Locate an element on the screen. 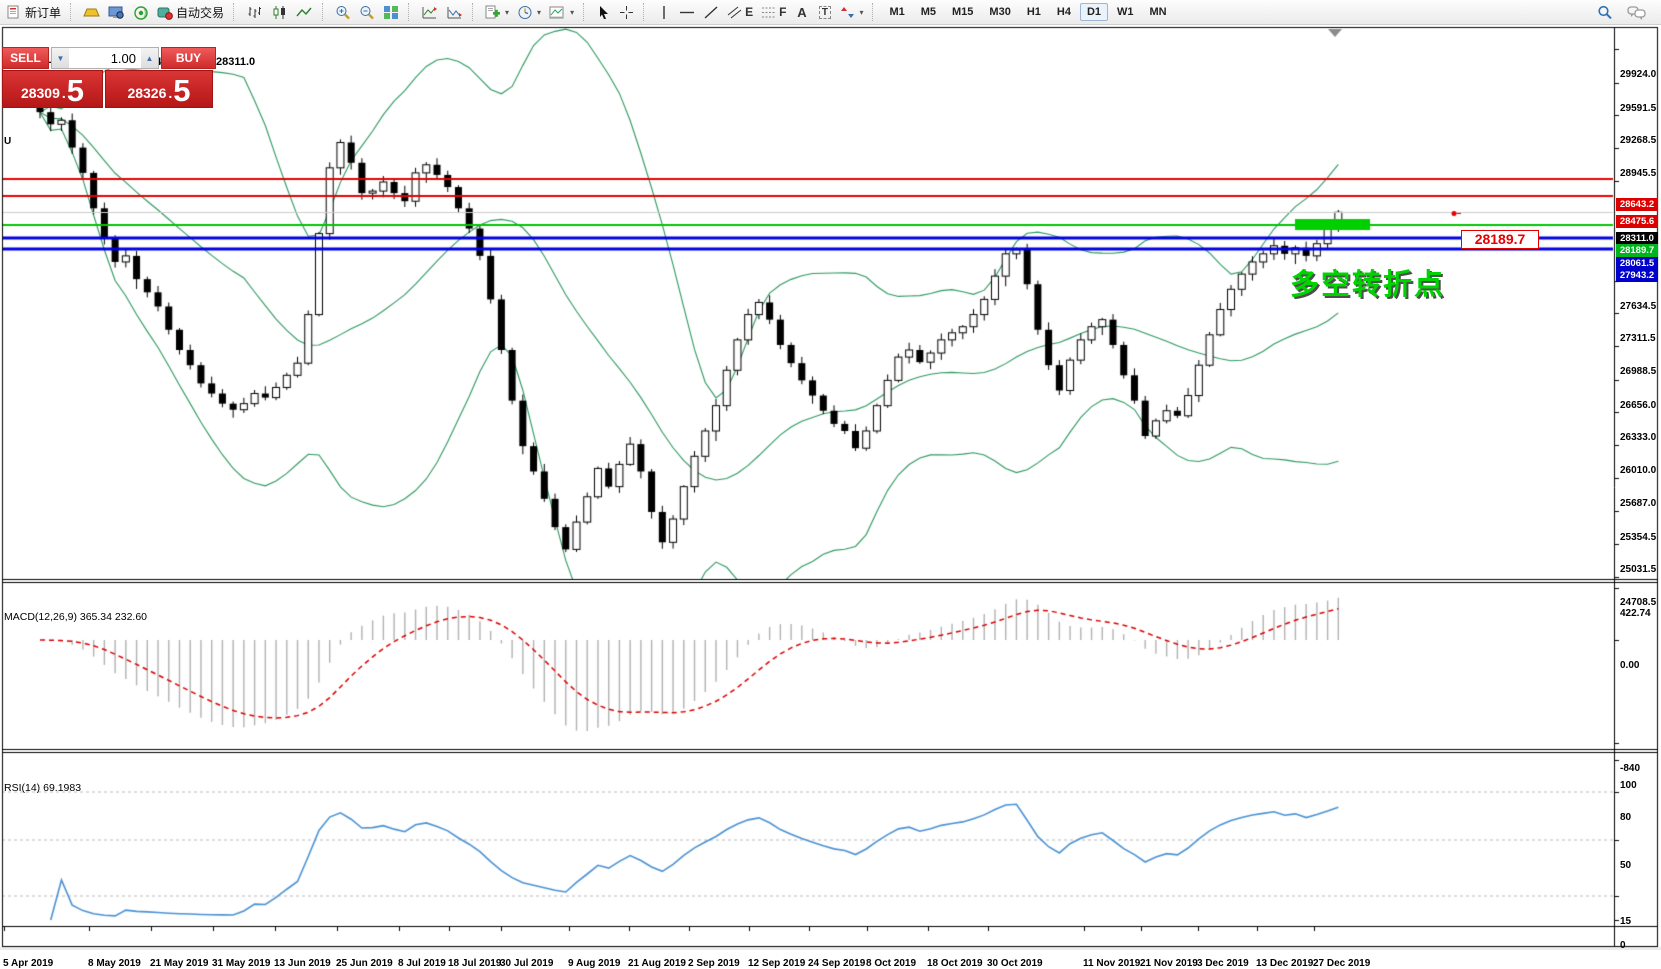  timeframe-m5: M5 is located at coordinates (928, 12).